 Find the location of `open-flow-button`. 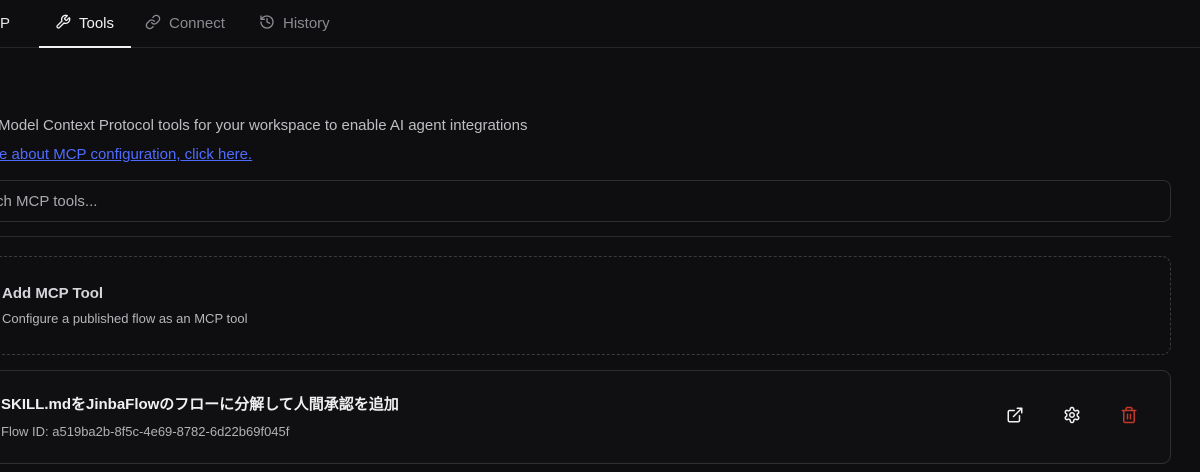

open-flow-button is located at coordinates (1015, 417).